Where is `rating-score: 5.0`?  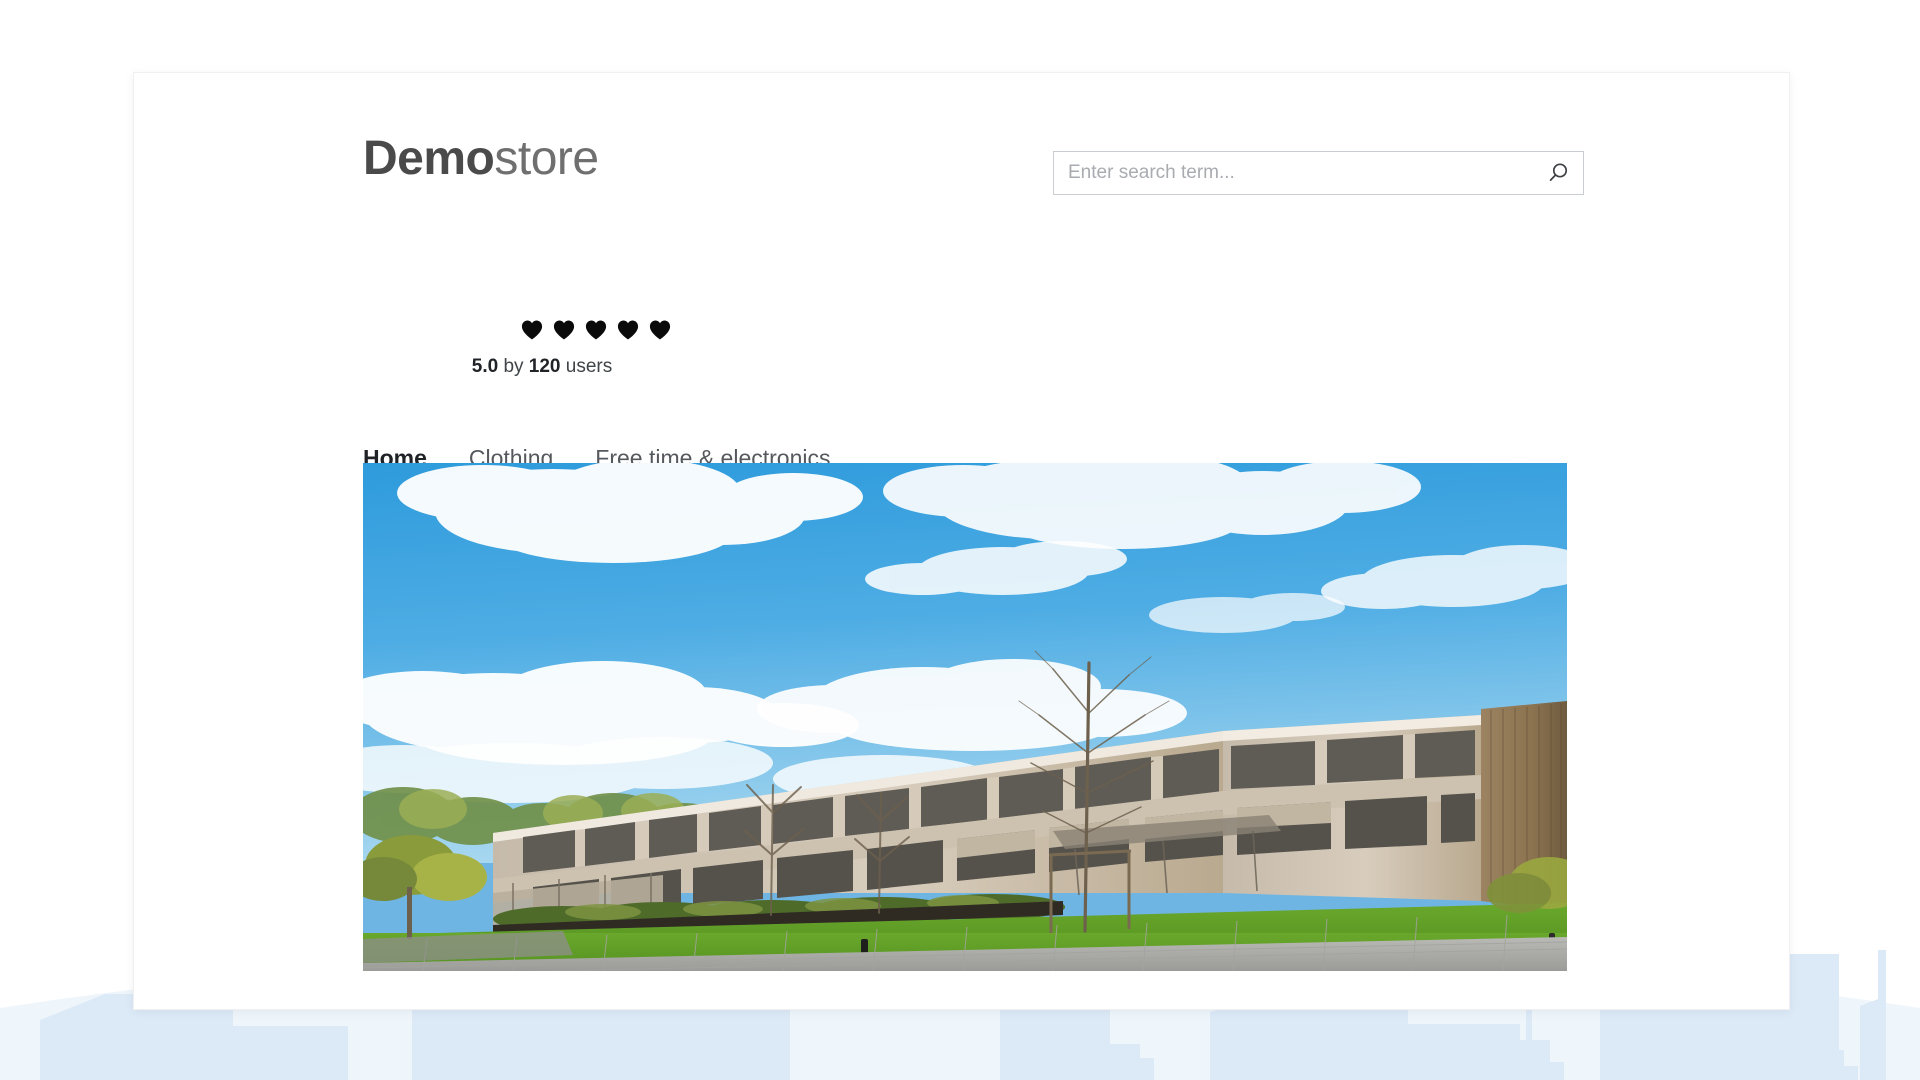 rating-score: 5.0 is located at coordinates (485, 366).